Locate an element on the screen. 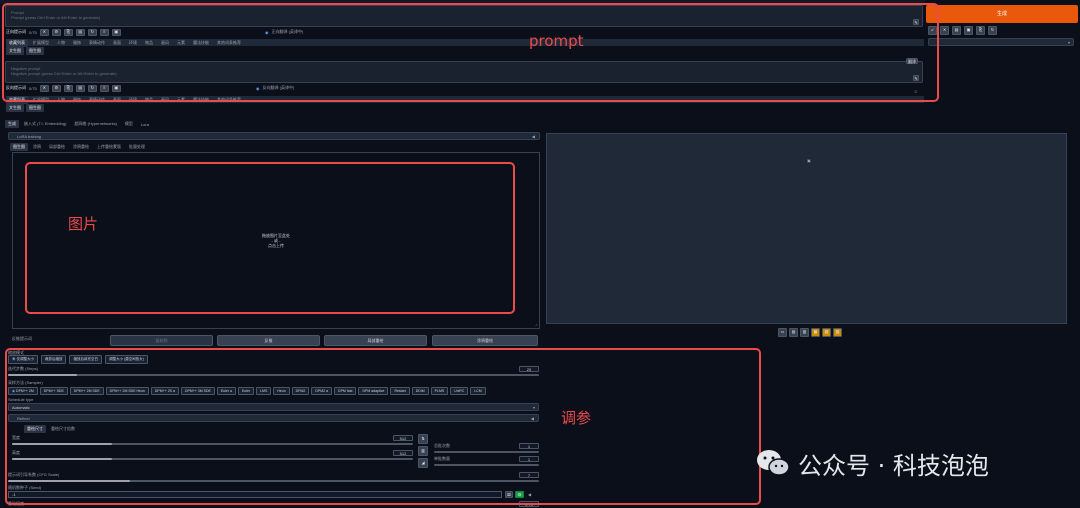 Image resolution: width=1080 pixels, height=508 pixels. positive-translate-toggle: ◉ 正向翻译 (英译中) is located at coordinates (284, 32).